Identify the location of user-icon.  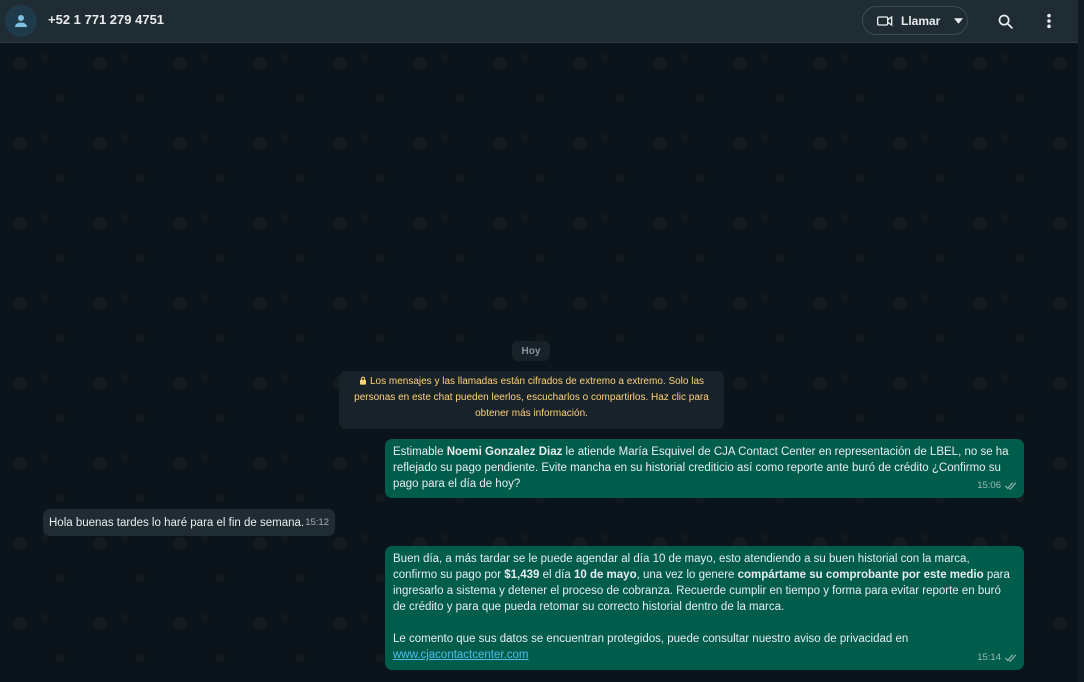
(21, 21).